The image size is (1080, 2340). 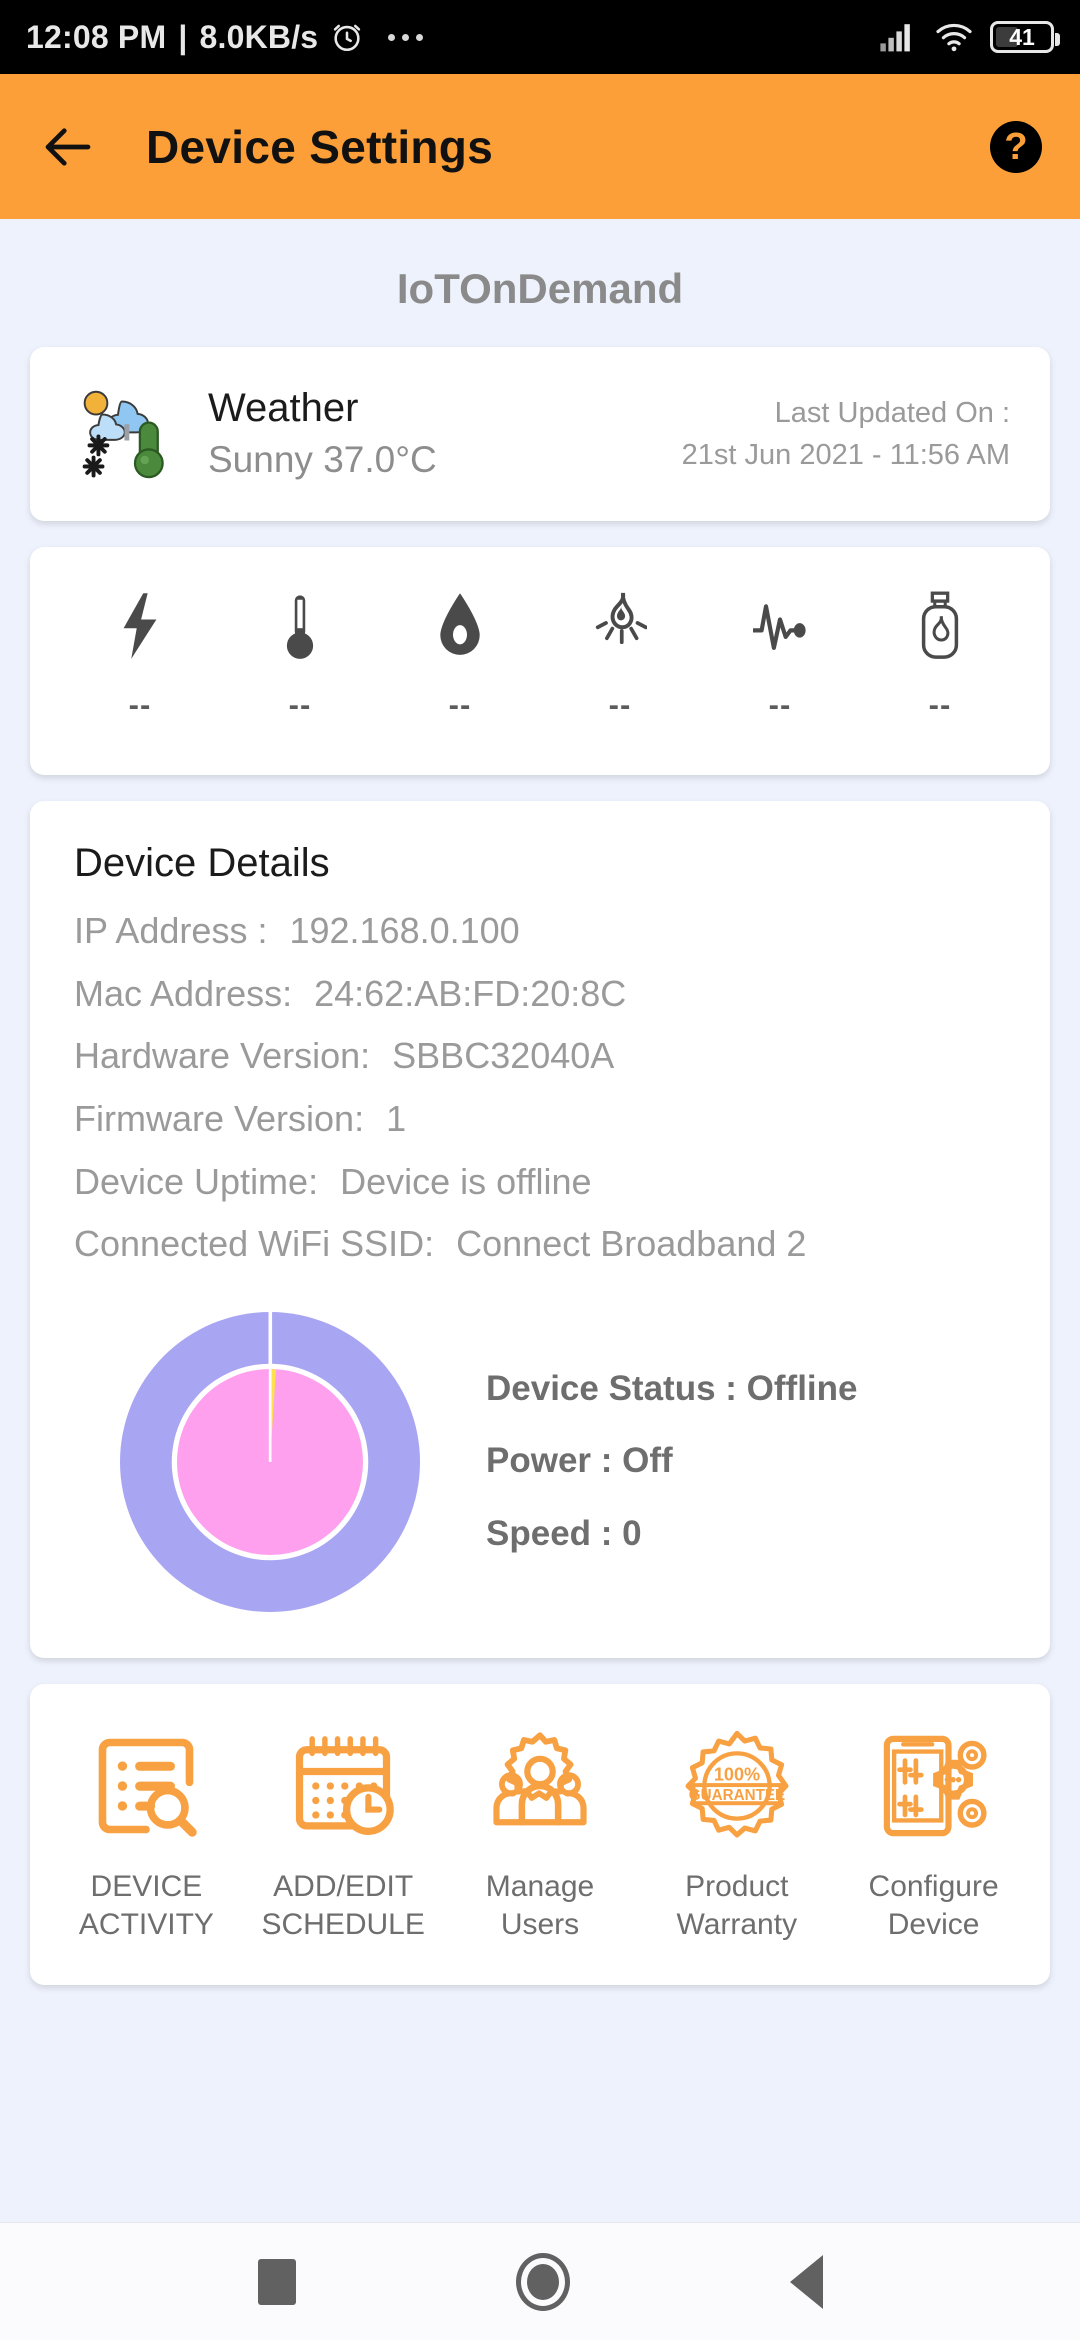 What do you see at coordinates (196, 1181) in the screenshot?
I see `detail-label: Device Uptime:` at bounding box center [196, 1181].